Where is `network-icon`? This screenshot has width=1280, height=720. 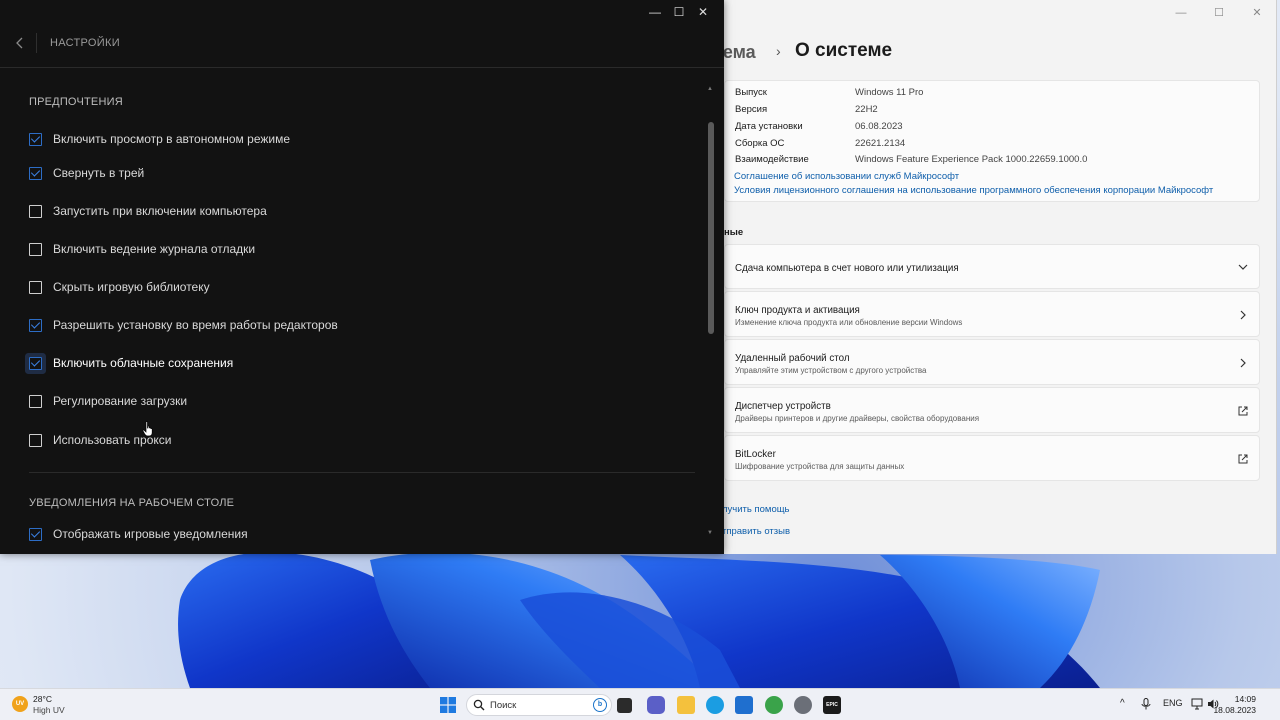 network-icon is located at coordinates (1197, 704).